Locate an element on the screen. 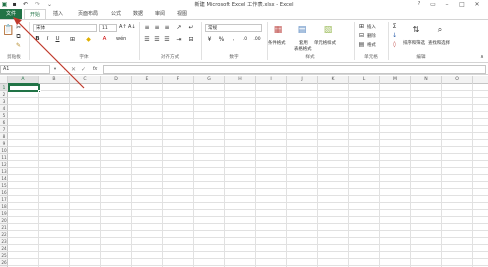 The height and width of the screenshot is (267, 488). help-icon: ? is located at coordinates (419, 4).